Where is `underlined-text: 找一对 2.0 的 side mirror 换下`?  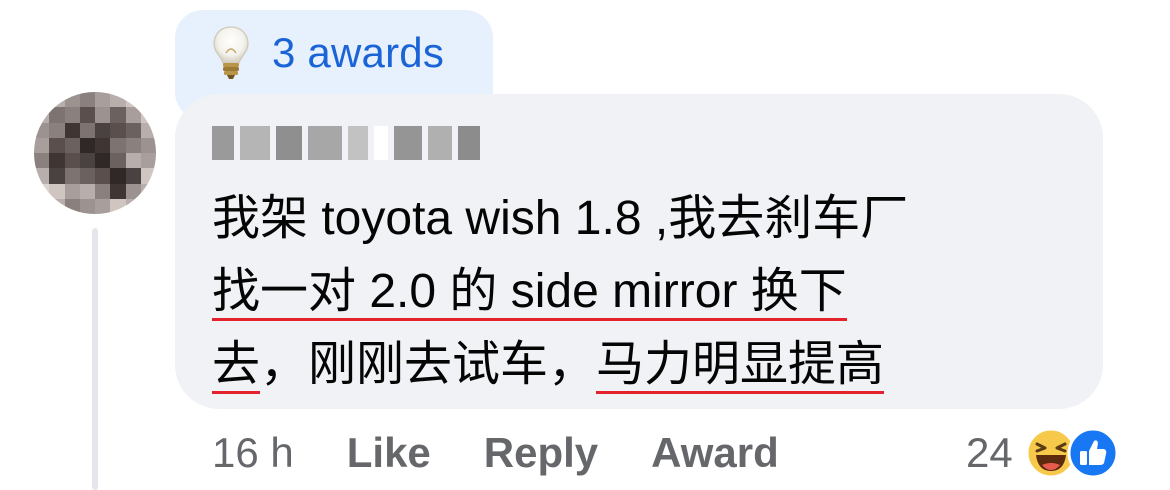 underlined-text: 找一对 2.0 的 side mirror 换下 is located at coordinates (529, 293).